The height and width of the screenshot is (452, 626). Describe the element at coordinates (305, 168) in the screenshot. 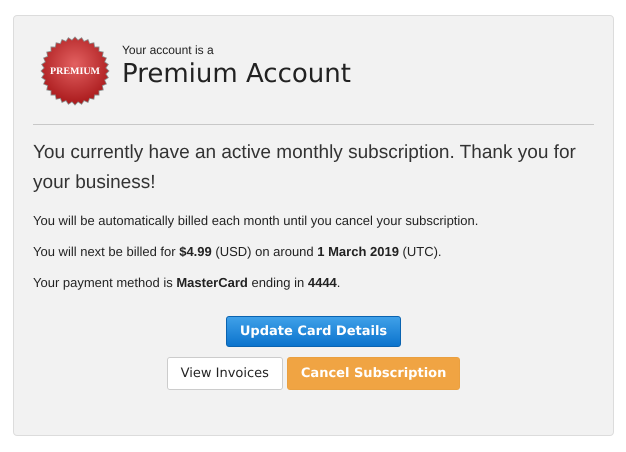

I see `subscription-message: You currently have an active monthly subscription. Thank you for your business!` at that location.